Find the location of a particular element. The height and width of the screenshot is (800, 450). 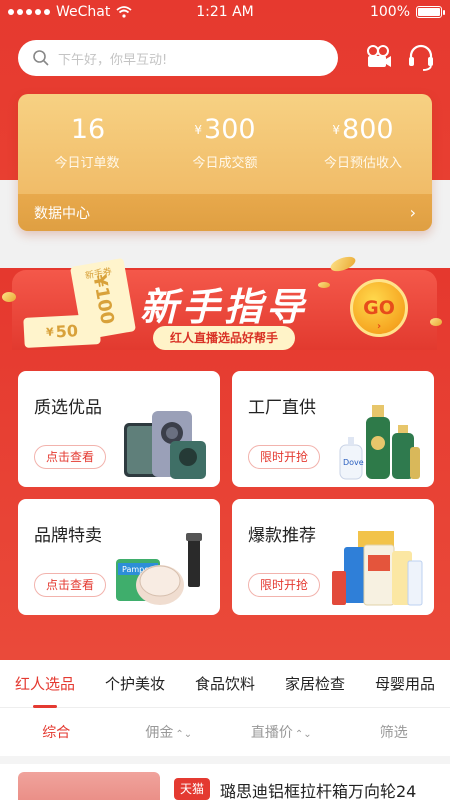

stat-value: 300 is located at coordinates (230, 129).